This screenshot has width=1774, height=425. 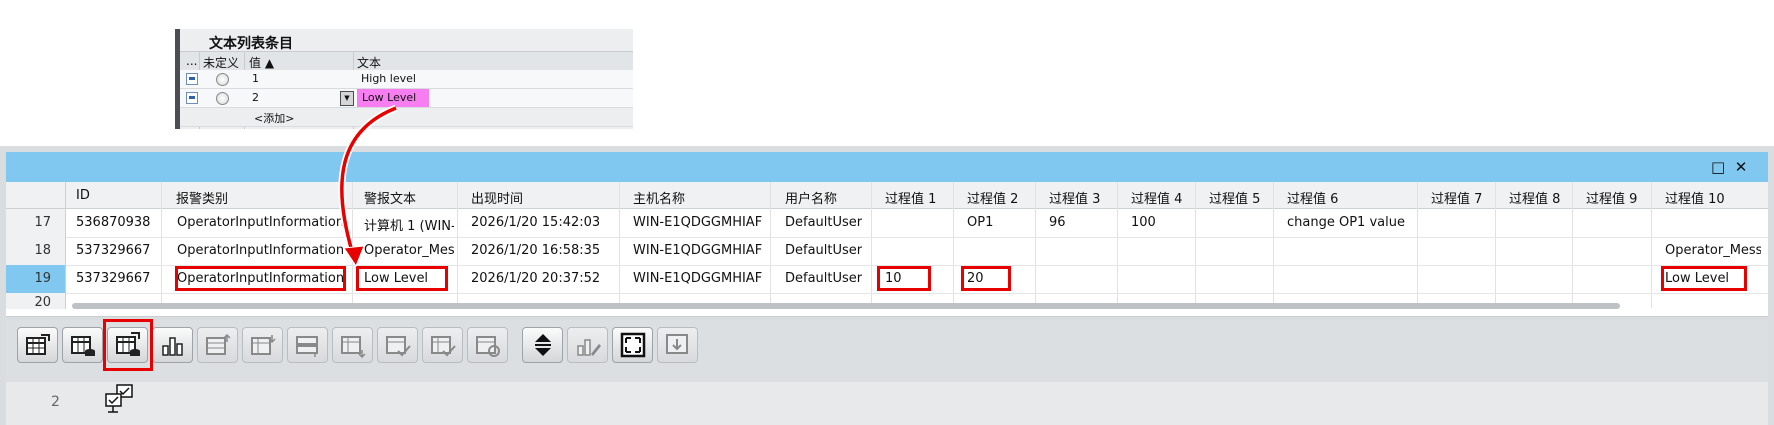 What do you see at coordinates (128, 345) in the screenshot?
I see `highlight-toolbar-button` at bounding box center [128, 345].